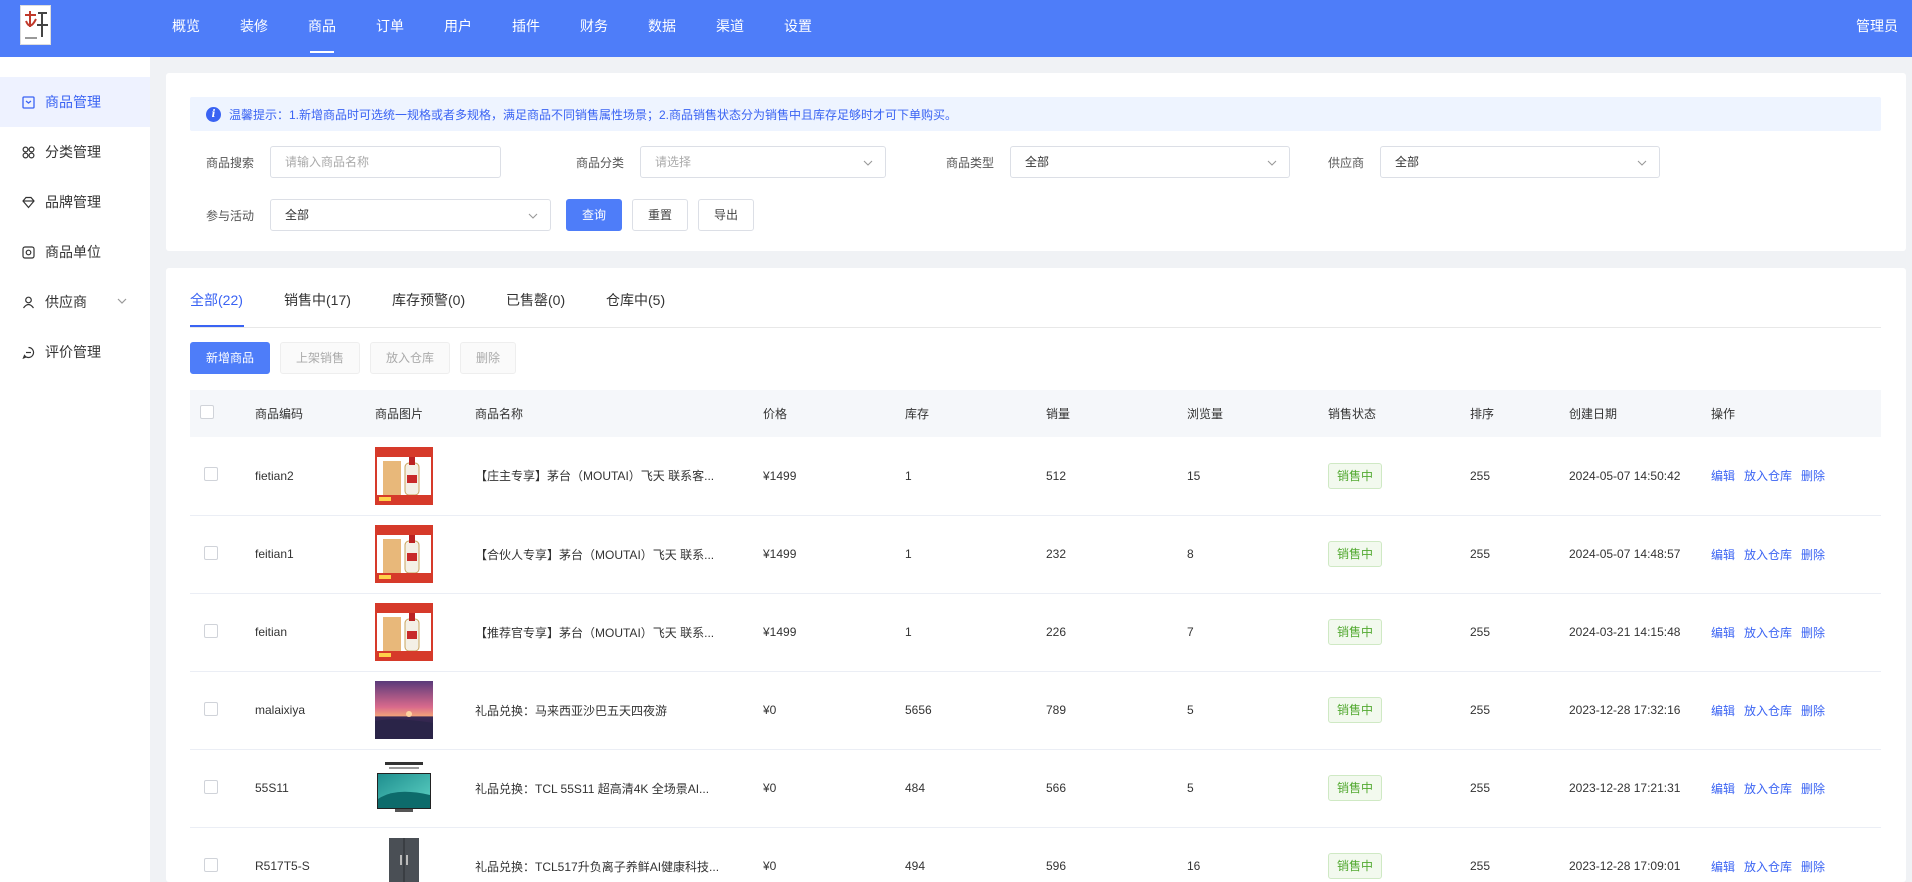 This screenshot has height=882, width=1912. I want to click on nav-decoration: 装修, so click(254, 28).